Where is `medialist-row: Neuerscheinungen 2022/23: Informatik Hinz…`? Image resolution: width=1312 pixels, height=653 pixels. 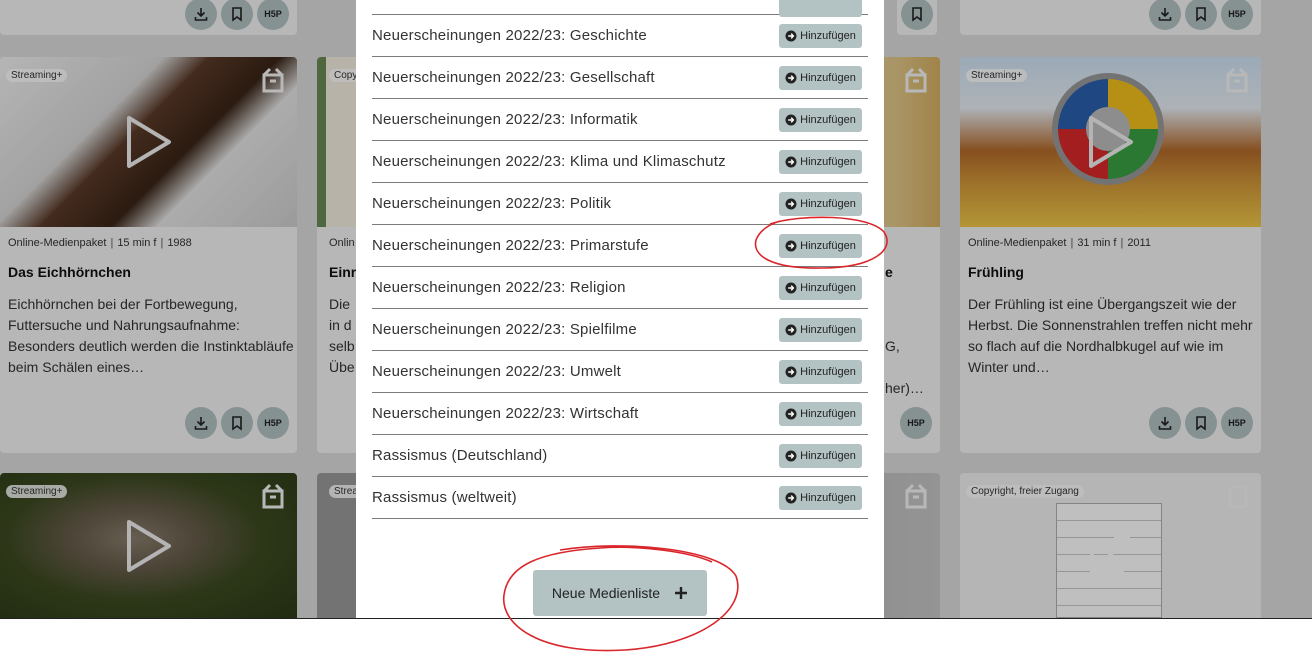
medialist-row: Neuerscheinungen 2022/23: Informatik Hinz… is located at coordinates (620, 120).